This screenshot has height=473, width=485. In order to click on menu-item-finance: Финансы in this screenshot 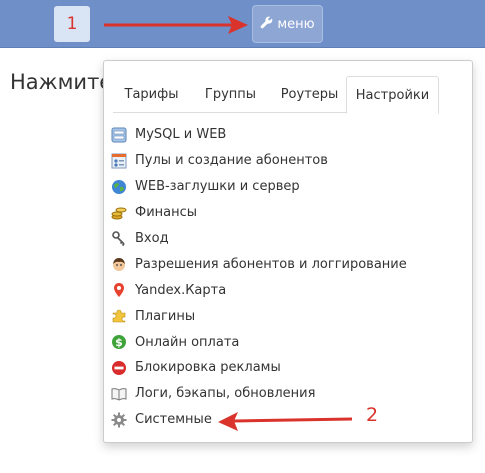, I will do `click(259, 213)`.